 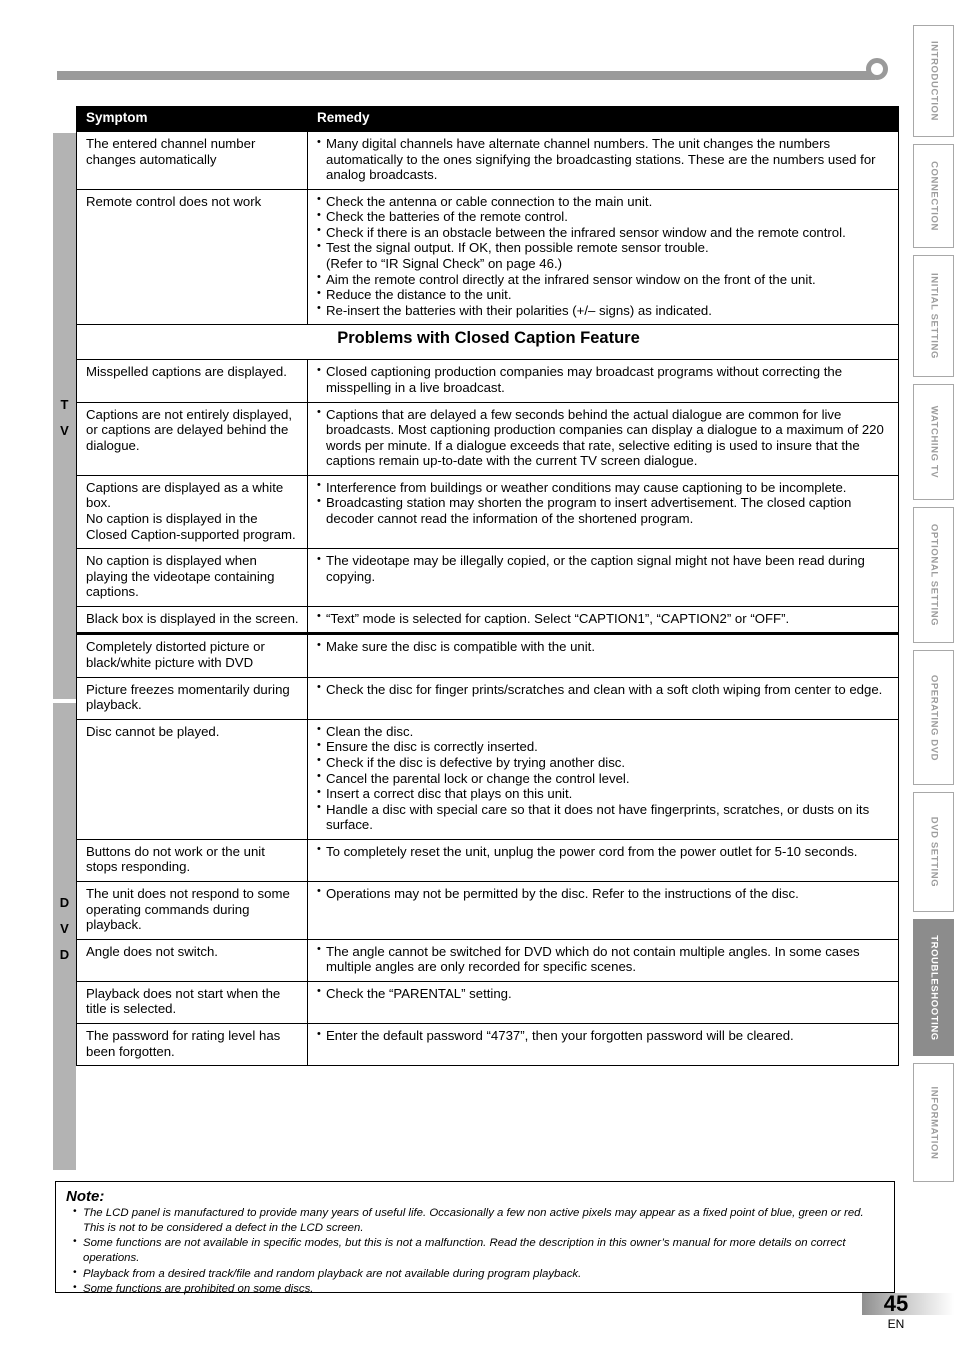 I want to click on section-tab-label: INFORMATION, so click(x=933, y=1122).